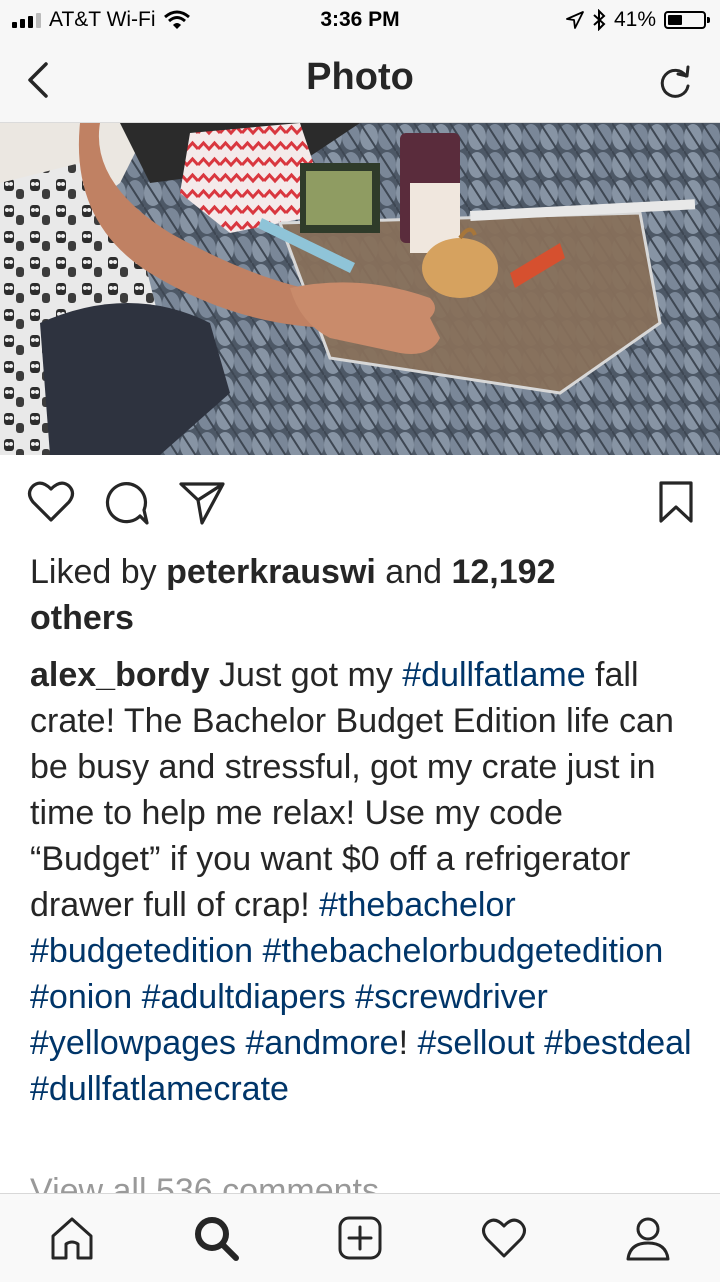  I want to click on hashtag: #sellout, so click(476, 1043).